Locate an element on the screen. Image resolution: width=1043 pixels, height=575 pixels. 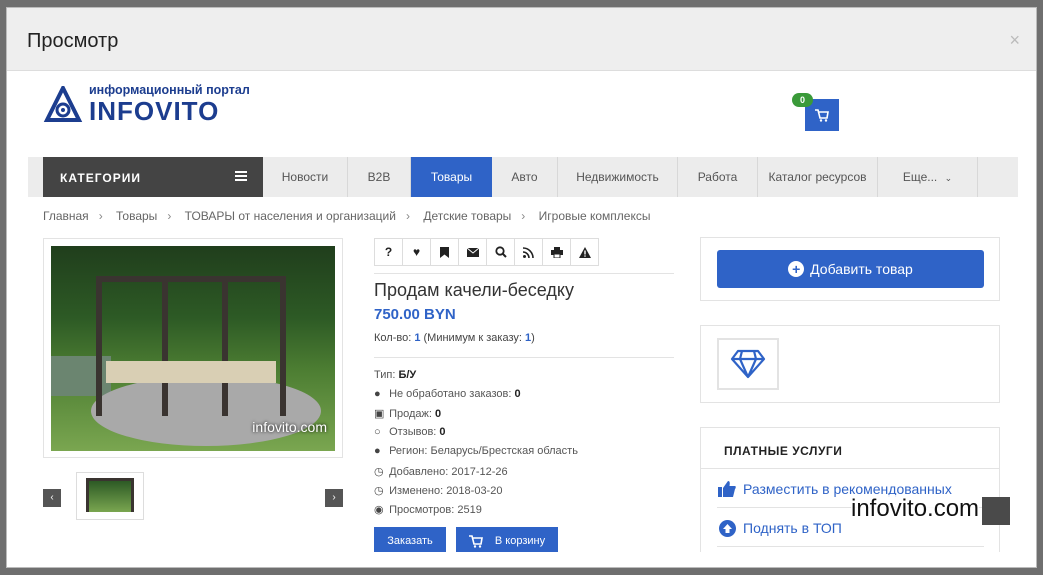
logo: информационный портал INFOVITO is located at coordinates (153, 105).